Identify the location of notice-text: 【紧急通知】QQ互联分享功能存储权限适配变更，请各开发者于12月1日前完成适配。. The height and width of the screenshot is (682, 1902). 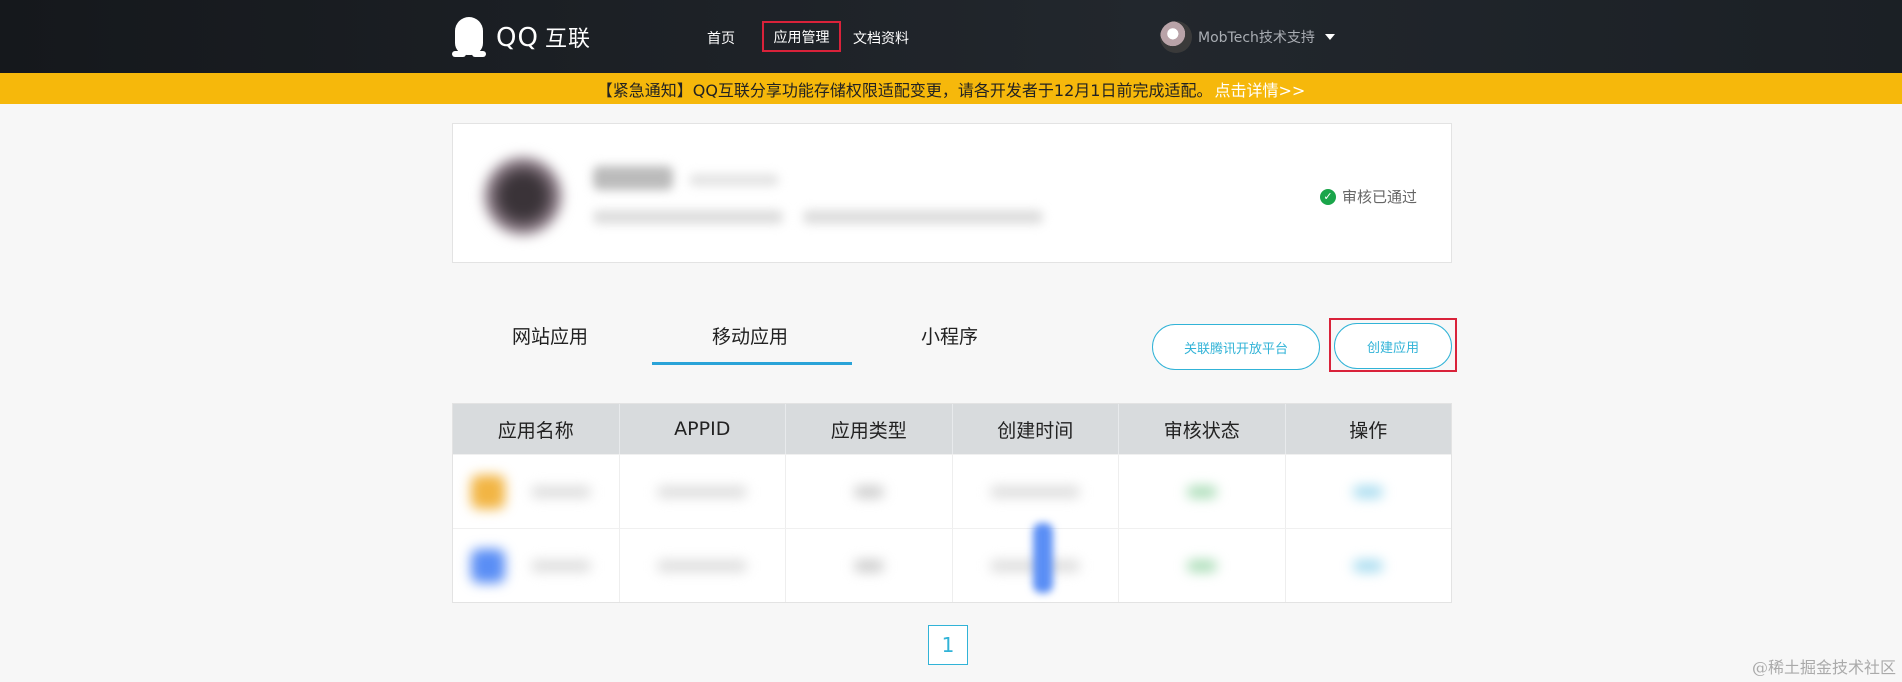
(904, 90).